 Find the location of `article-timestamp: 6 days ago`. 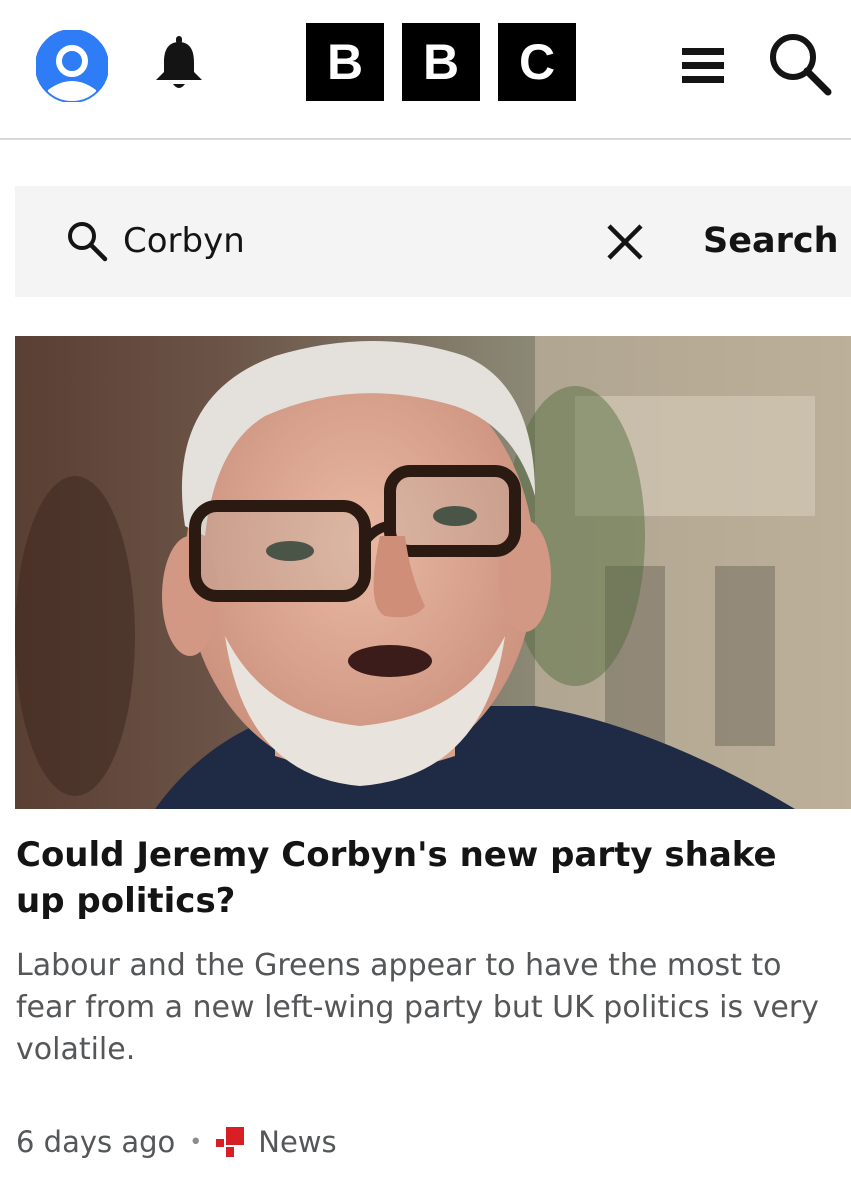

article-timestamp: 6 days ago is located at coordinates (96, 1142).